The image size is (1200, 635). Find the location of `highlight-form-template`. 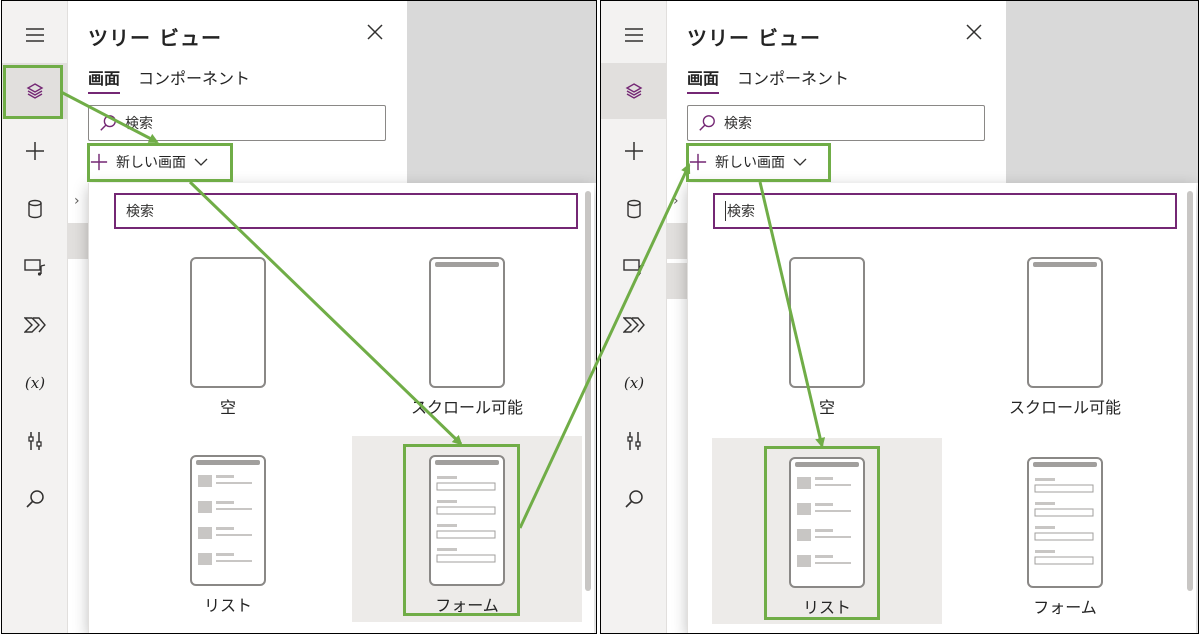

highlight-form-template is located at coordinates (461, 530).